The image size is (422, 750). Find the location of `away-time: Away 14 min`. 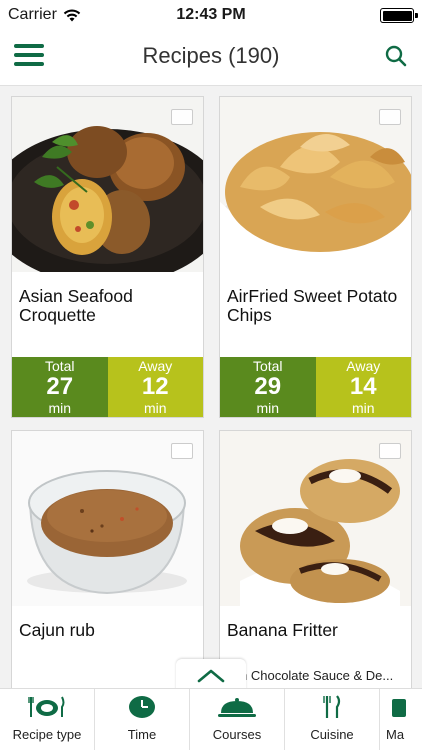

away-time: Away 14 min is located at coordinates (363, 387).